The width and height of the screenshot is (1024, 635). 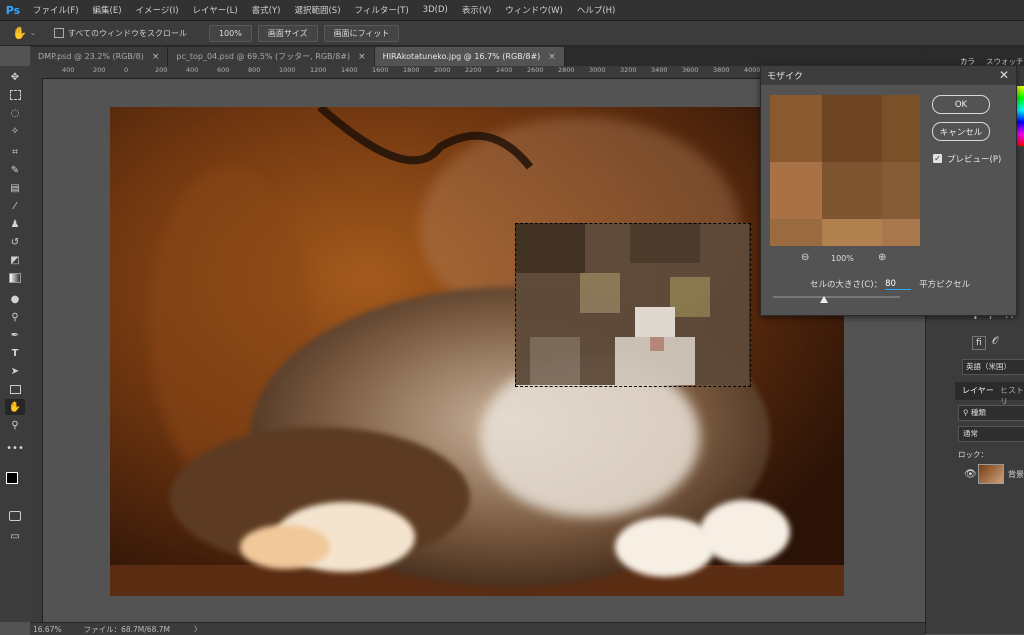 I want to click on eyedropper-tool-icon: ✎, so click(x=15, y=170).